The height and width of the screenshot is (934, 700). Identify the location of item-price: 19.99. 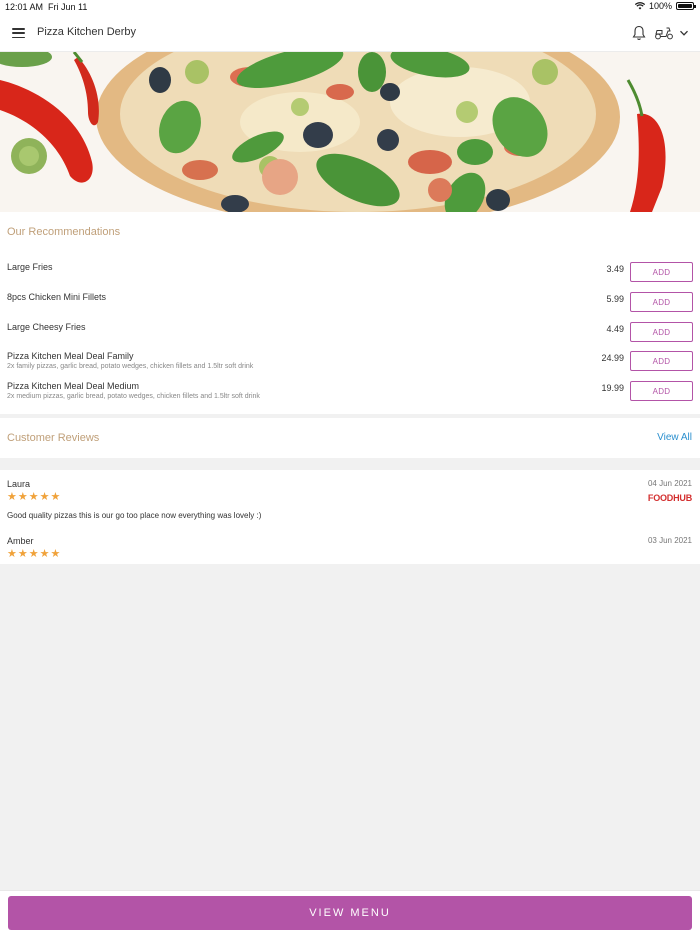
(612, 388).